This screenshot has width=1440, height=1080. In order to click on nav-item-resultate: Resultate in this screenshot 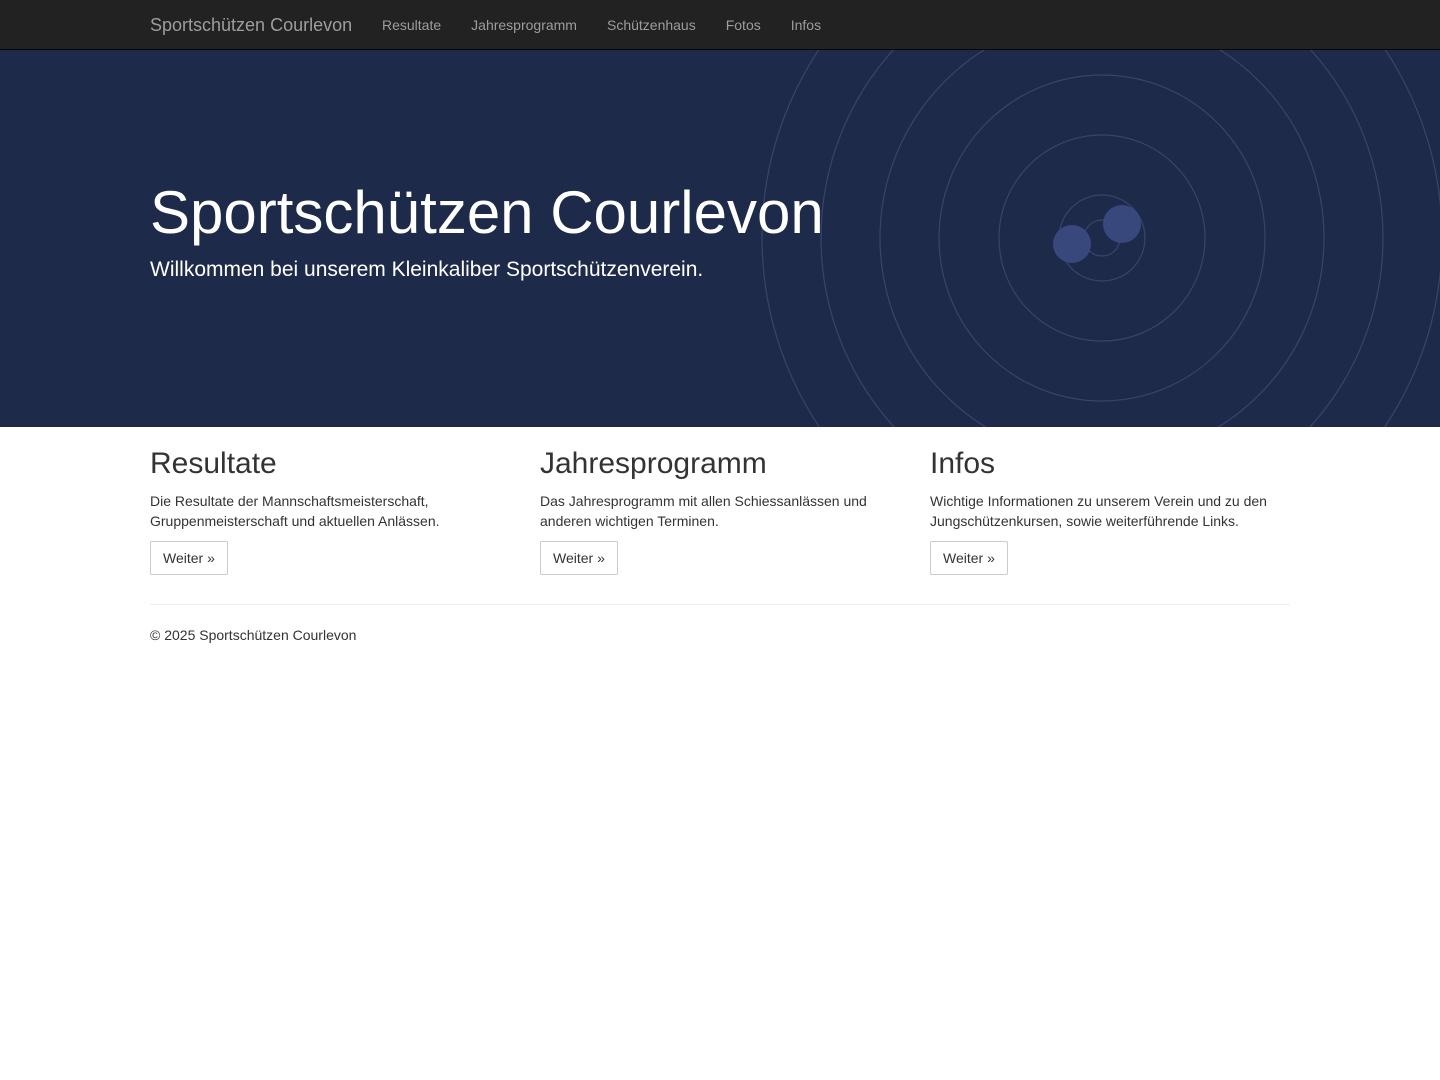, I will do `click(411, 25)`.